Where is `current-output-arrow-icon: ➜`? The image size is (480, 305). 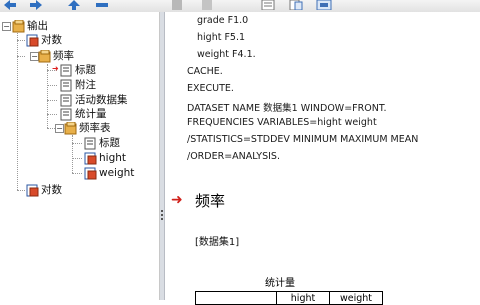 current-output-arrow-icon: ➜ is located at coordinates (177, 200).